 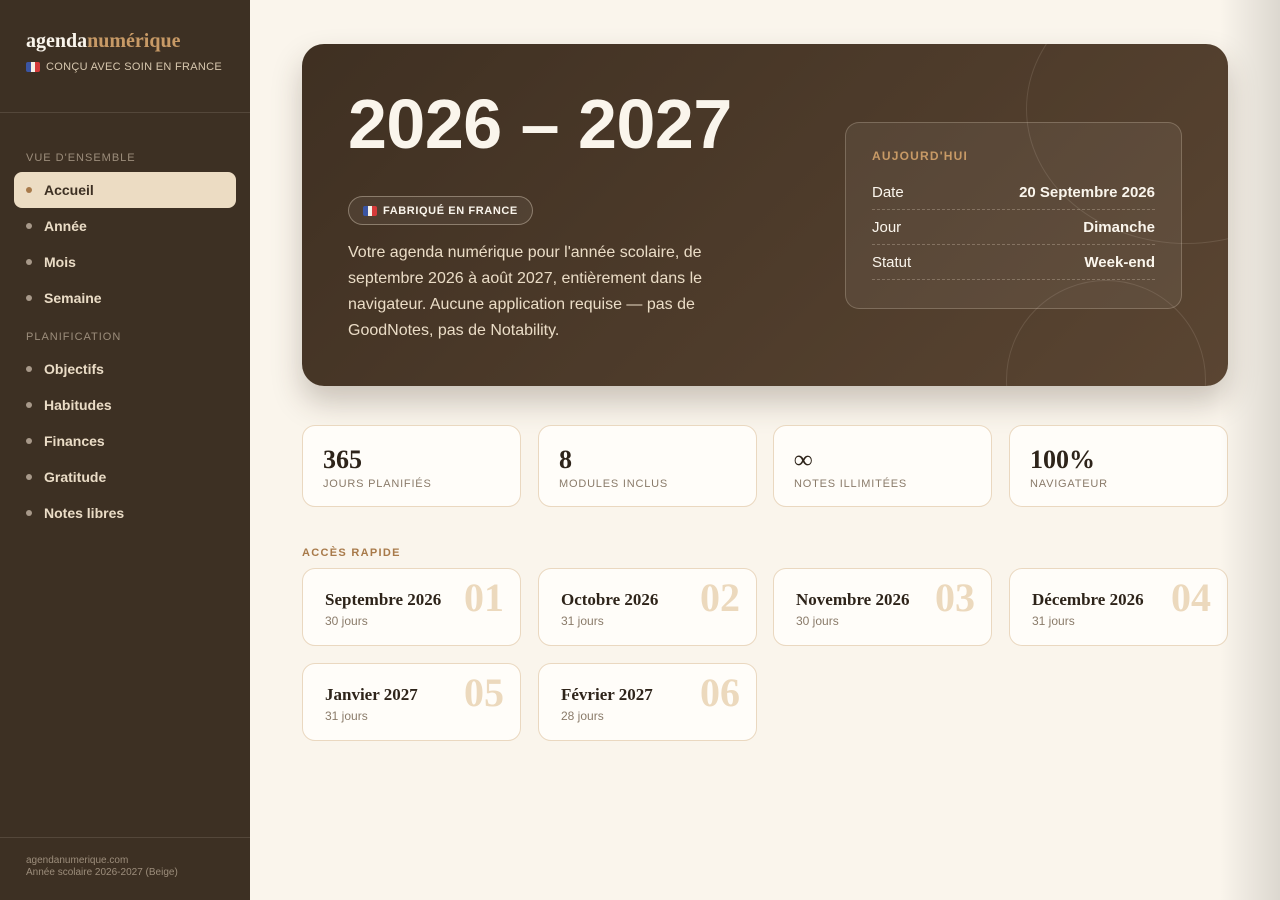 What do you see at coordinates (60, 262) in the screenshot?
I see `sidebar-item-label: Mois` at bounding box center [60, 262].